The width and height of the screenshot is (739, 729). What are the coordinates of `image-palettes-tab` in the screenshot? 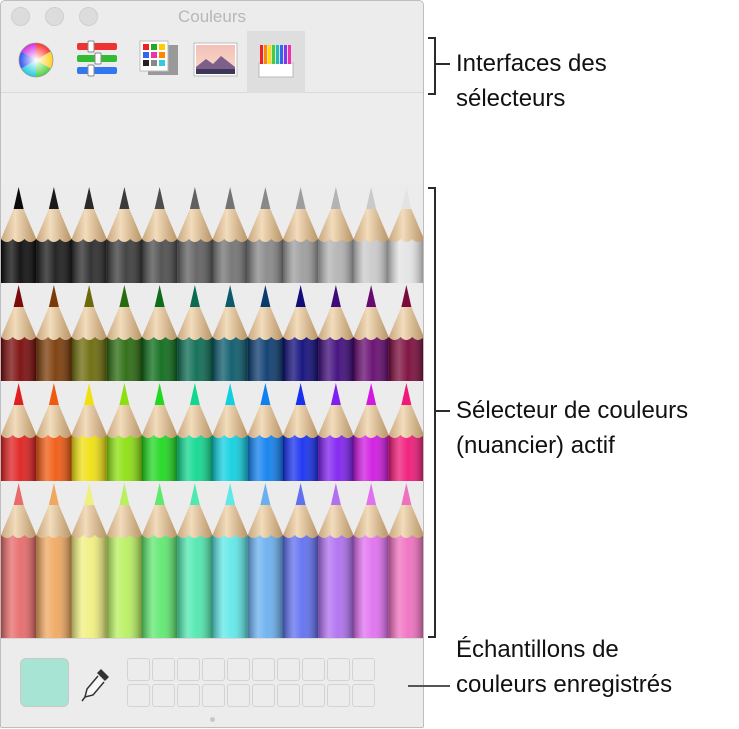 It's located at (215, 62).